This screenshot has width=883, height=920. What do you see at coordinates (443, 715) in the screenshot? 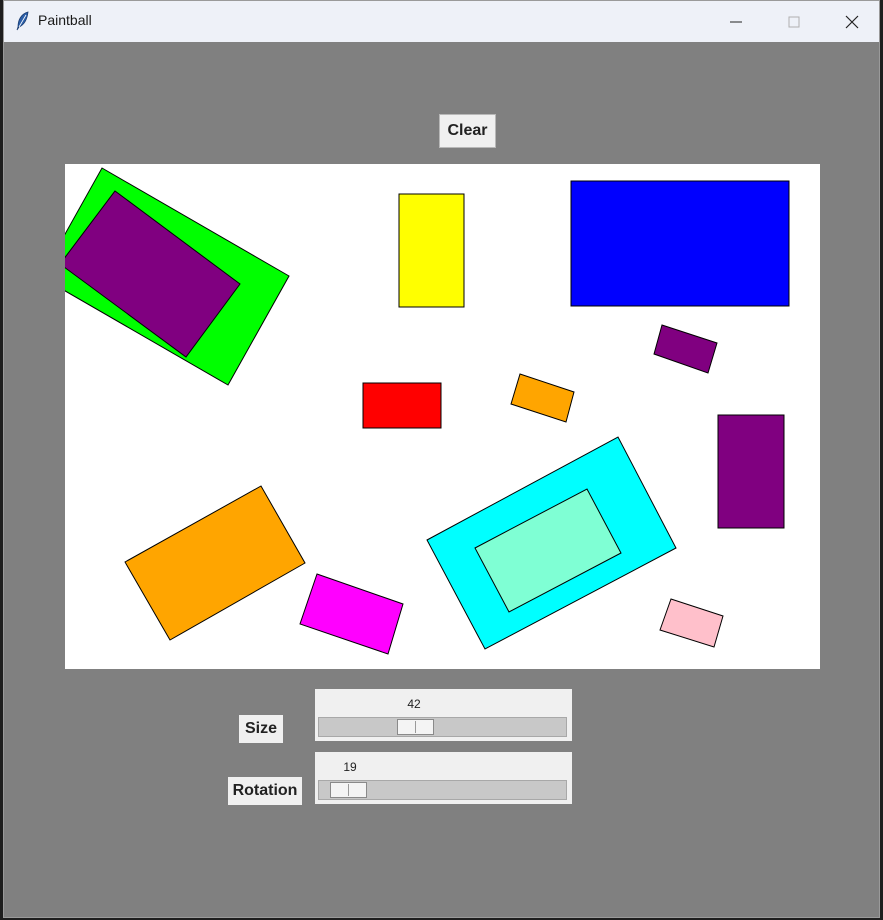
I see `size-slider: 42` at bounding box center [443, 715].